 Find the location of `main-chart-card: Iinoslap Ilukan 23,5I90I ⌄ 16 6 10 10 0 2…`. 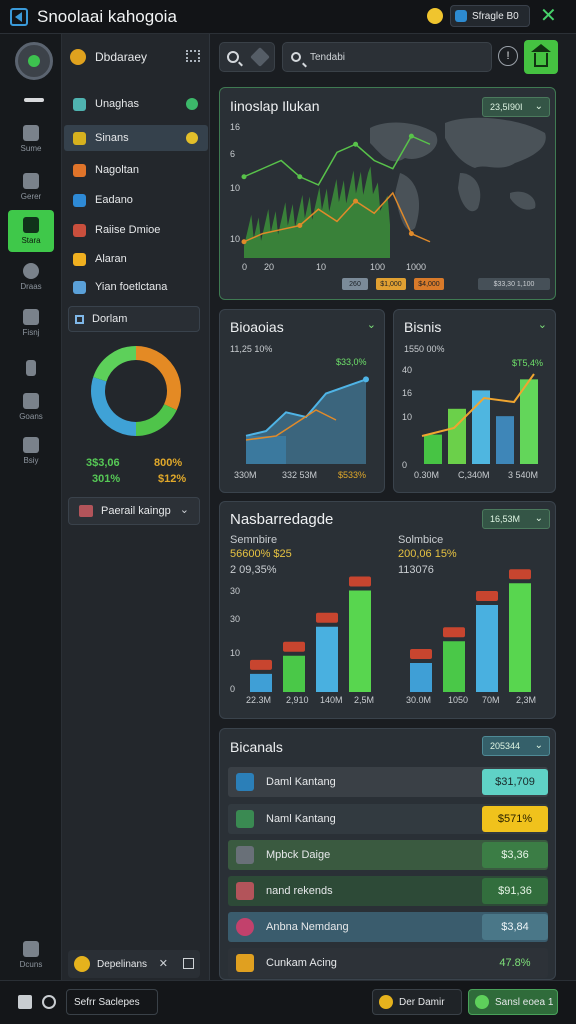

main-chart-card: Iinoslap Ilukan 23,5I90I ⌄ 16 6 10 10 0 2… is located at coordinates (387, 193).